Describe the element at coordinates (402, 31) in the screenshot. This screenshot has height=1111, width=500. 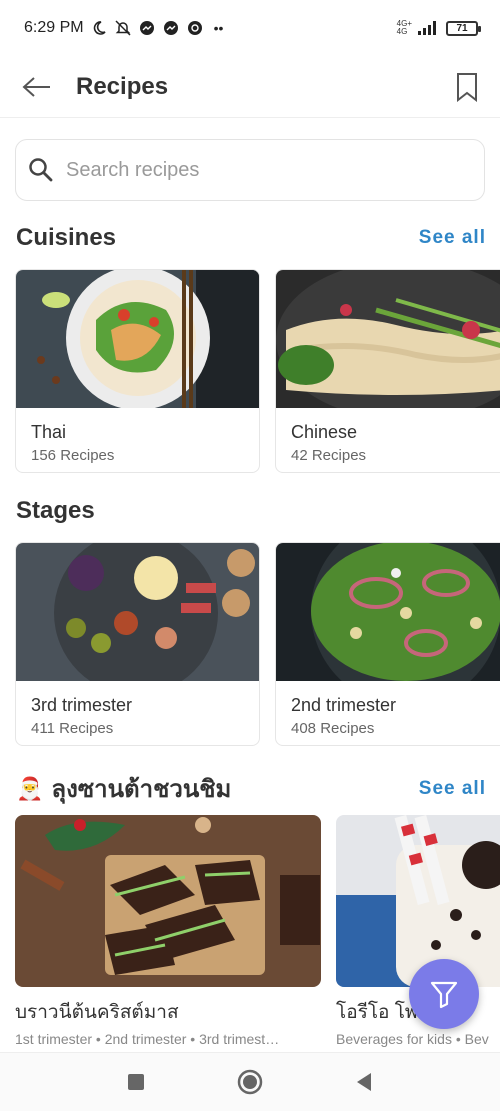
I see `network-bottom-label: 4G` at that location.